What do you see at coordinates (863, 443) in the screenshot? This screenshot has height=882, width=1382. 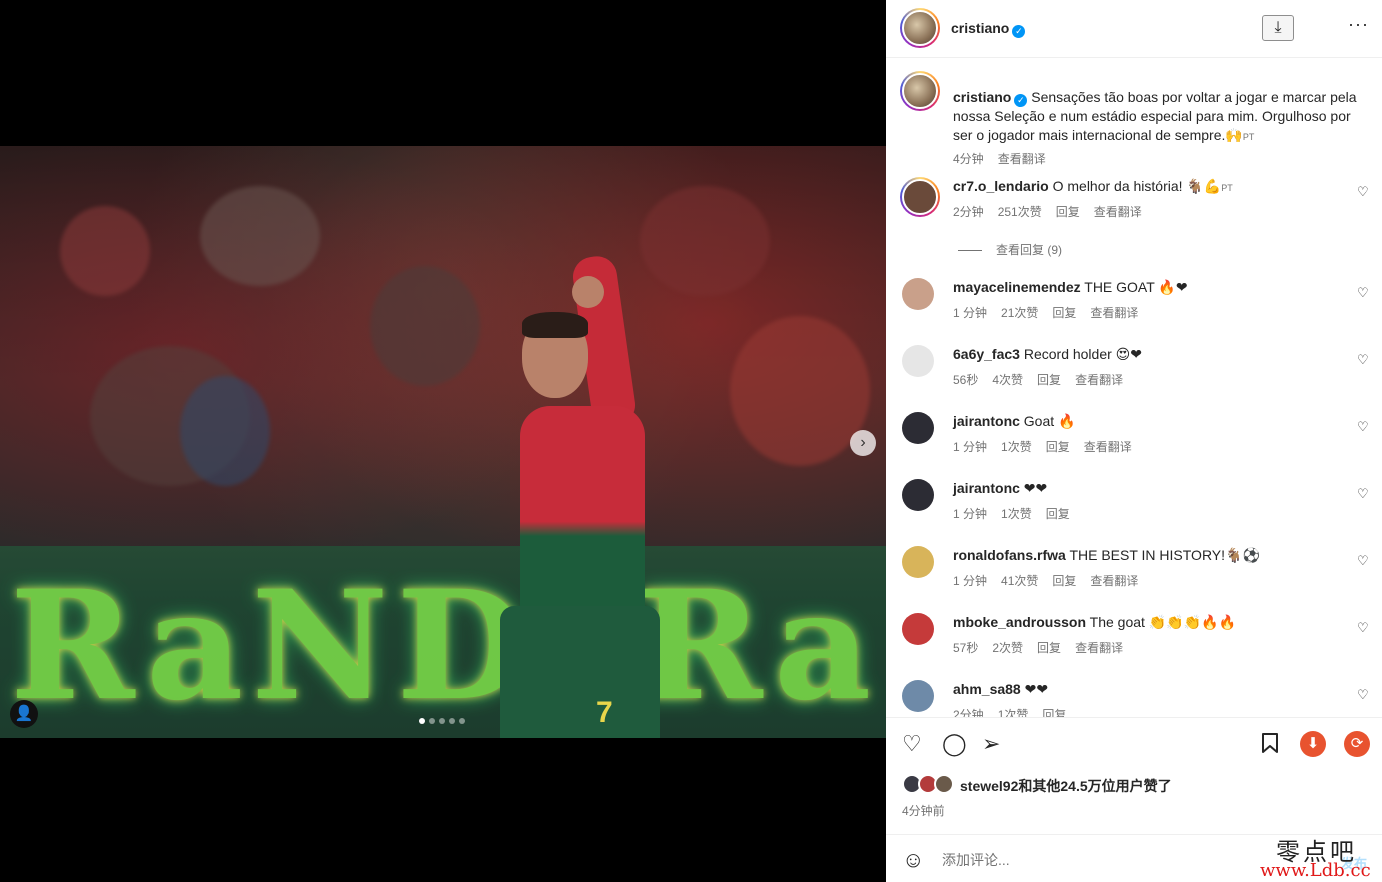 I see `next-slide-icon: ›` at bounding box center [863, 443].